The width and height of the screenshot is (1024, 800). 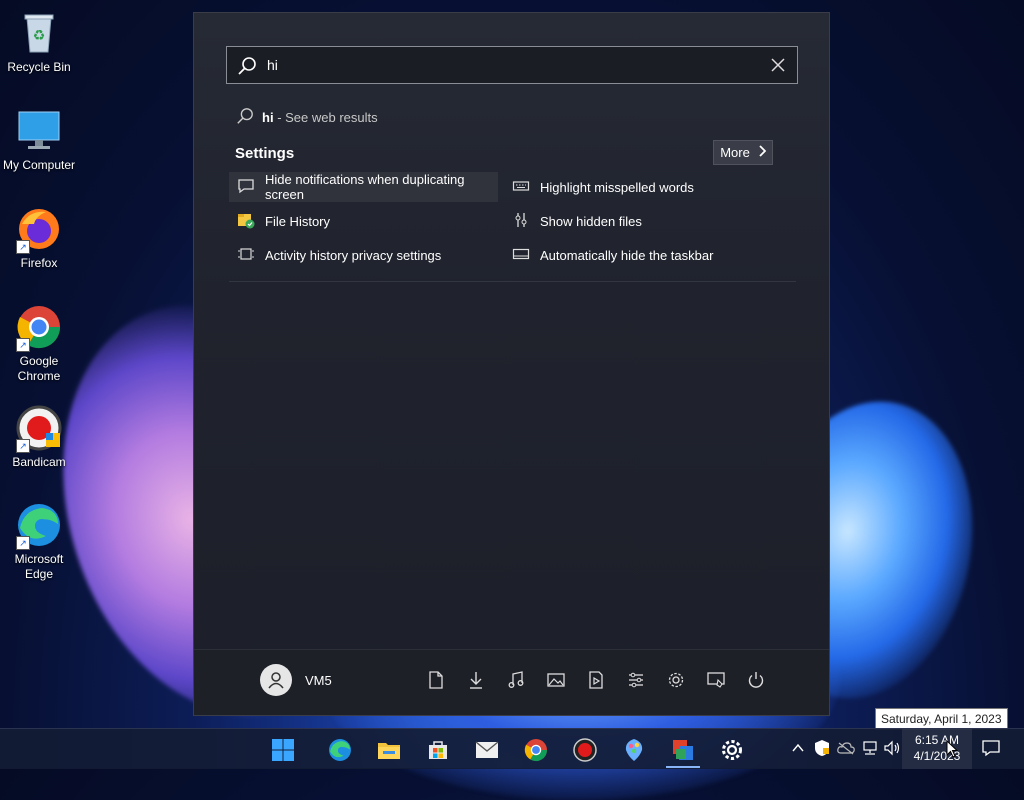 What do you see at coordinates (536, 750) in the screenshot?
I see `chrome-icon` at bounding box center [536, 750].